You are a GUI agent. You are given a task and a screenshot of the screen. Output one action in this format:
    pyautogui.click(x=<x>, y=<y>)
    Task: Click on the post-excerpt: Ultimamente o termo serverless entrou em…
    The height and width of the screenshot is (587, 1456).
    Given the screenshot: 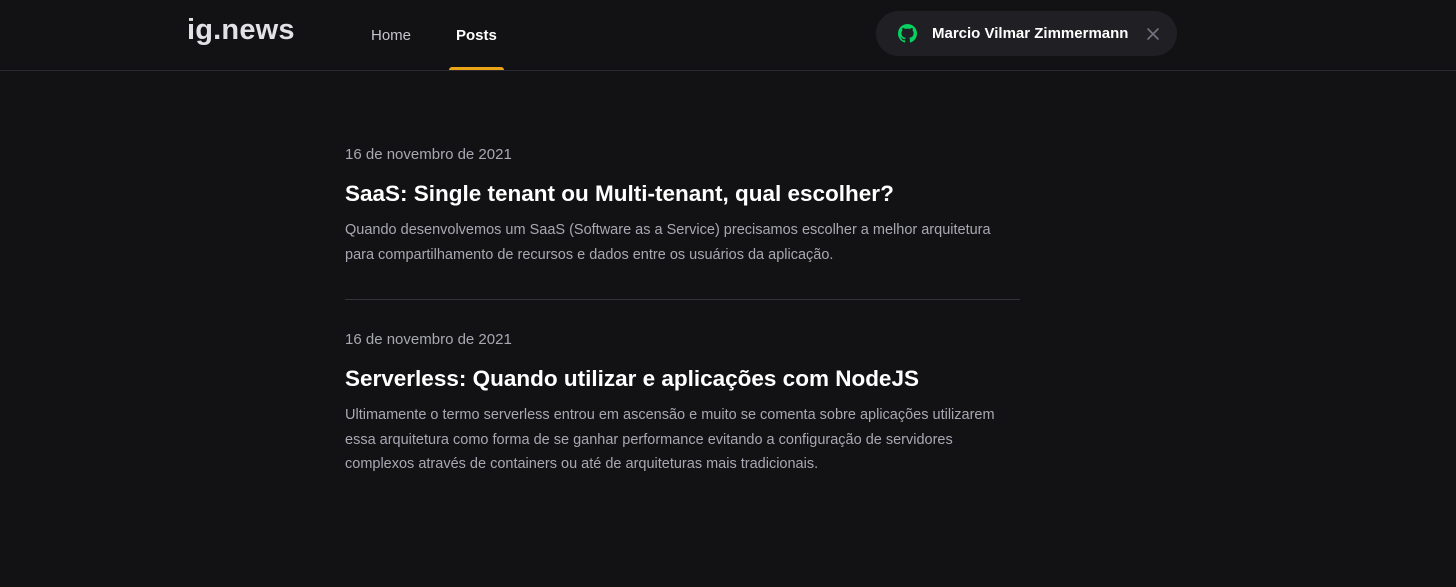 What is the action you would take?
    pyautogui.click(x=670, y=439)
    